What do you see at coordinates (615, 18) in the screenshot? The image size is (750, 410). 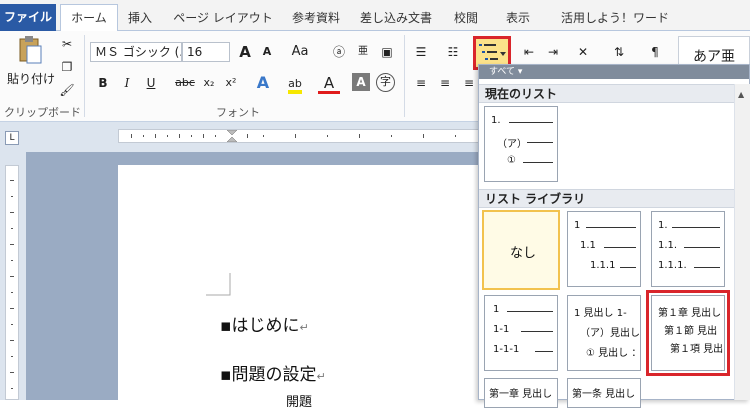 I see `tab-addin-word: 活用しよう！ワード` at bounding box center [615, 18].